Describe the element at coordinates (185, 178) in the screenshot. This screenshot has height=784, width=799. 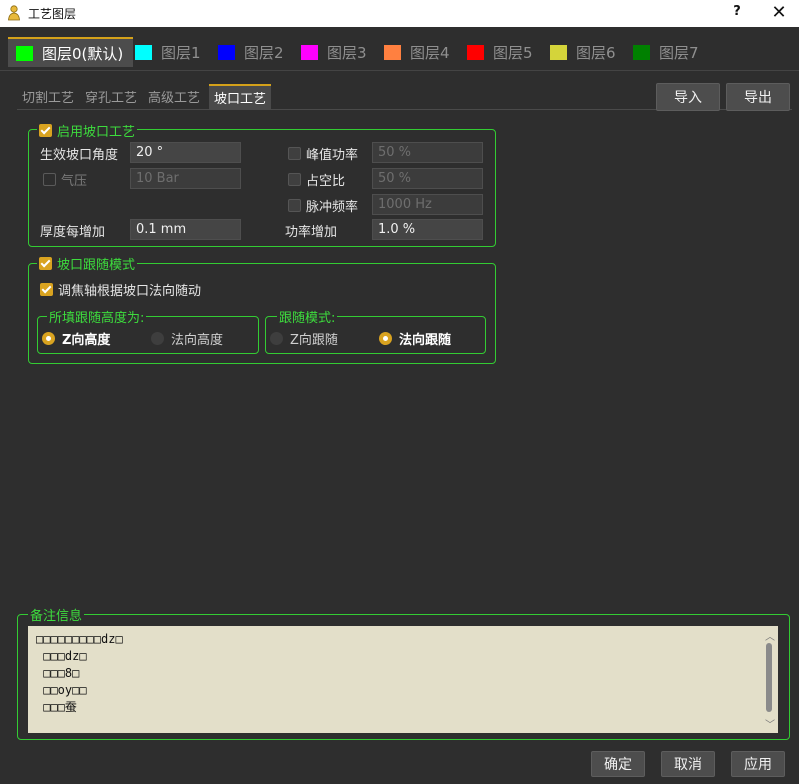
I see `gas-input: 10 Bar` at that location.